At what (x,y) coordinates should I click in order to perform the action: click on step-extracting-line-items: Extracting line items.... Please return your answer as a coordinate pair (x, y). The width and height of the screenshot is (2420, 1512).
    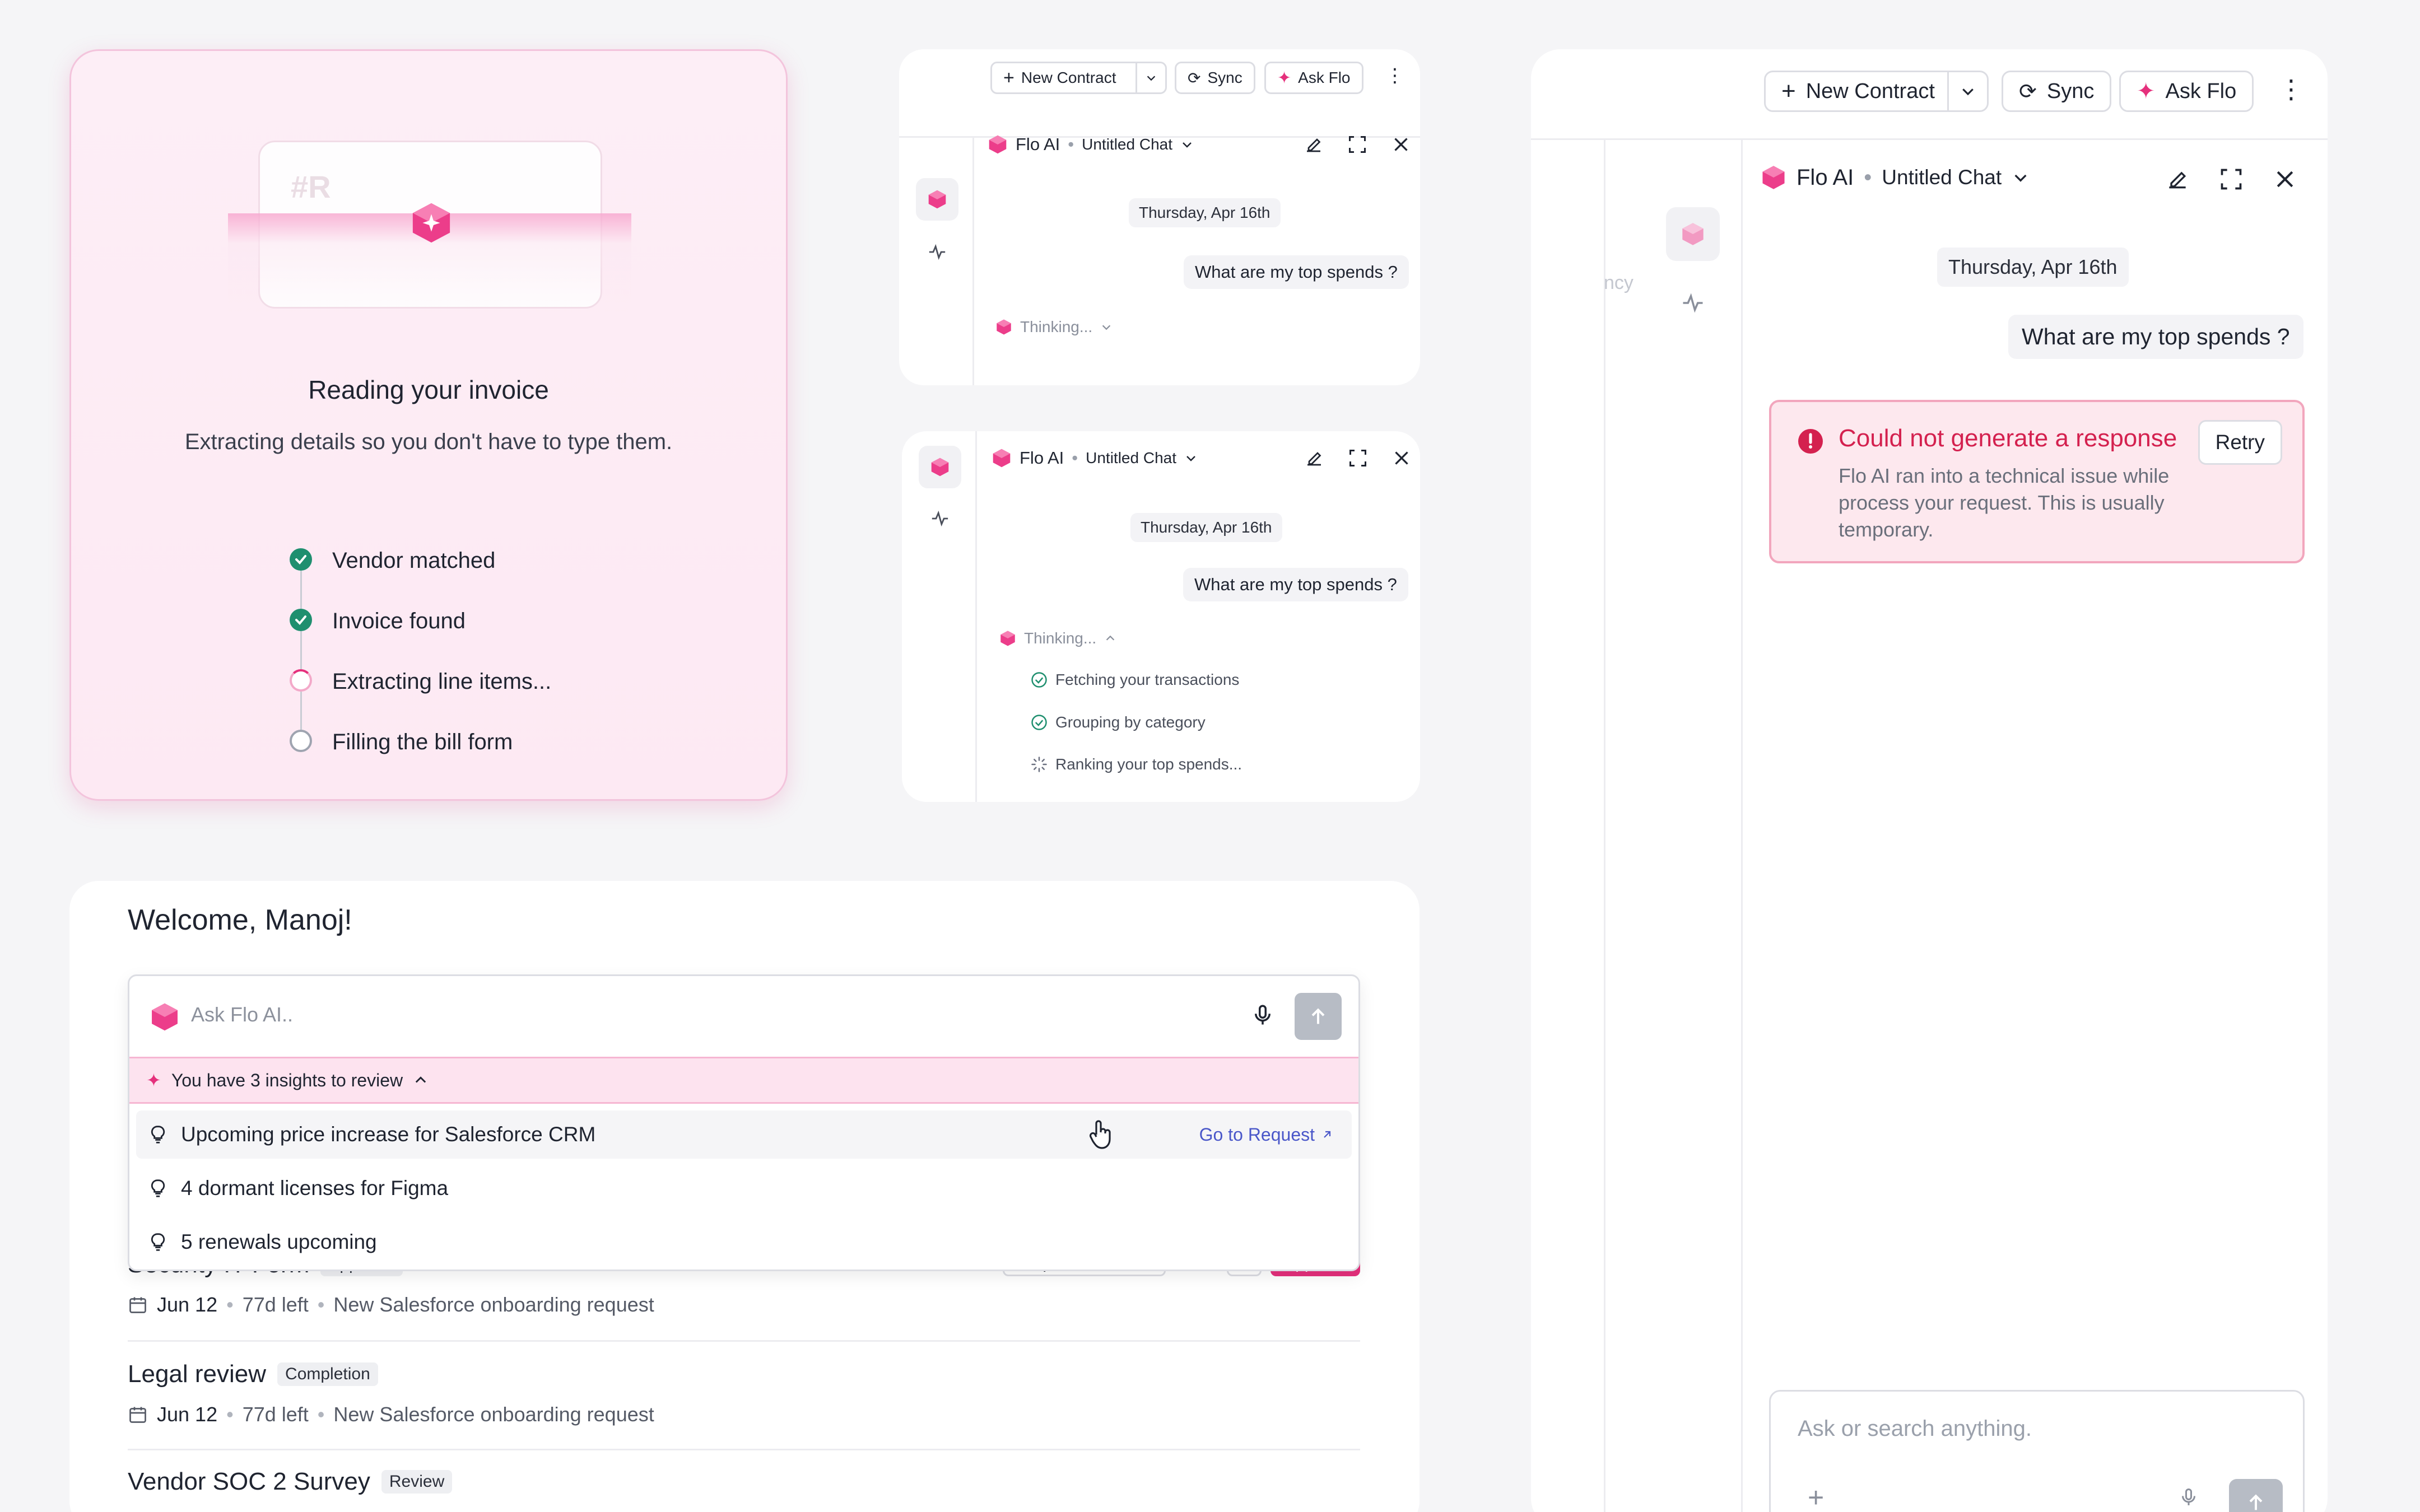
    Looking at the image, I should click on (421, 700).